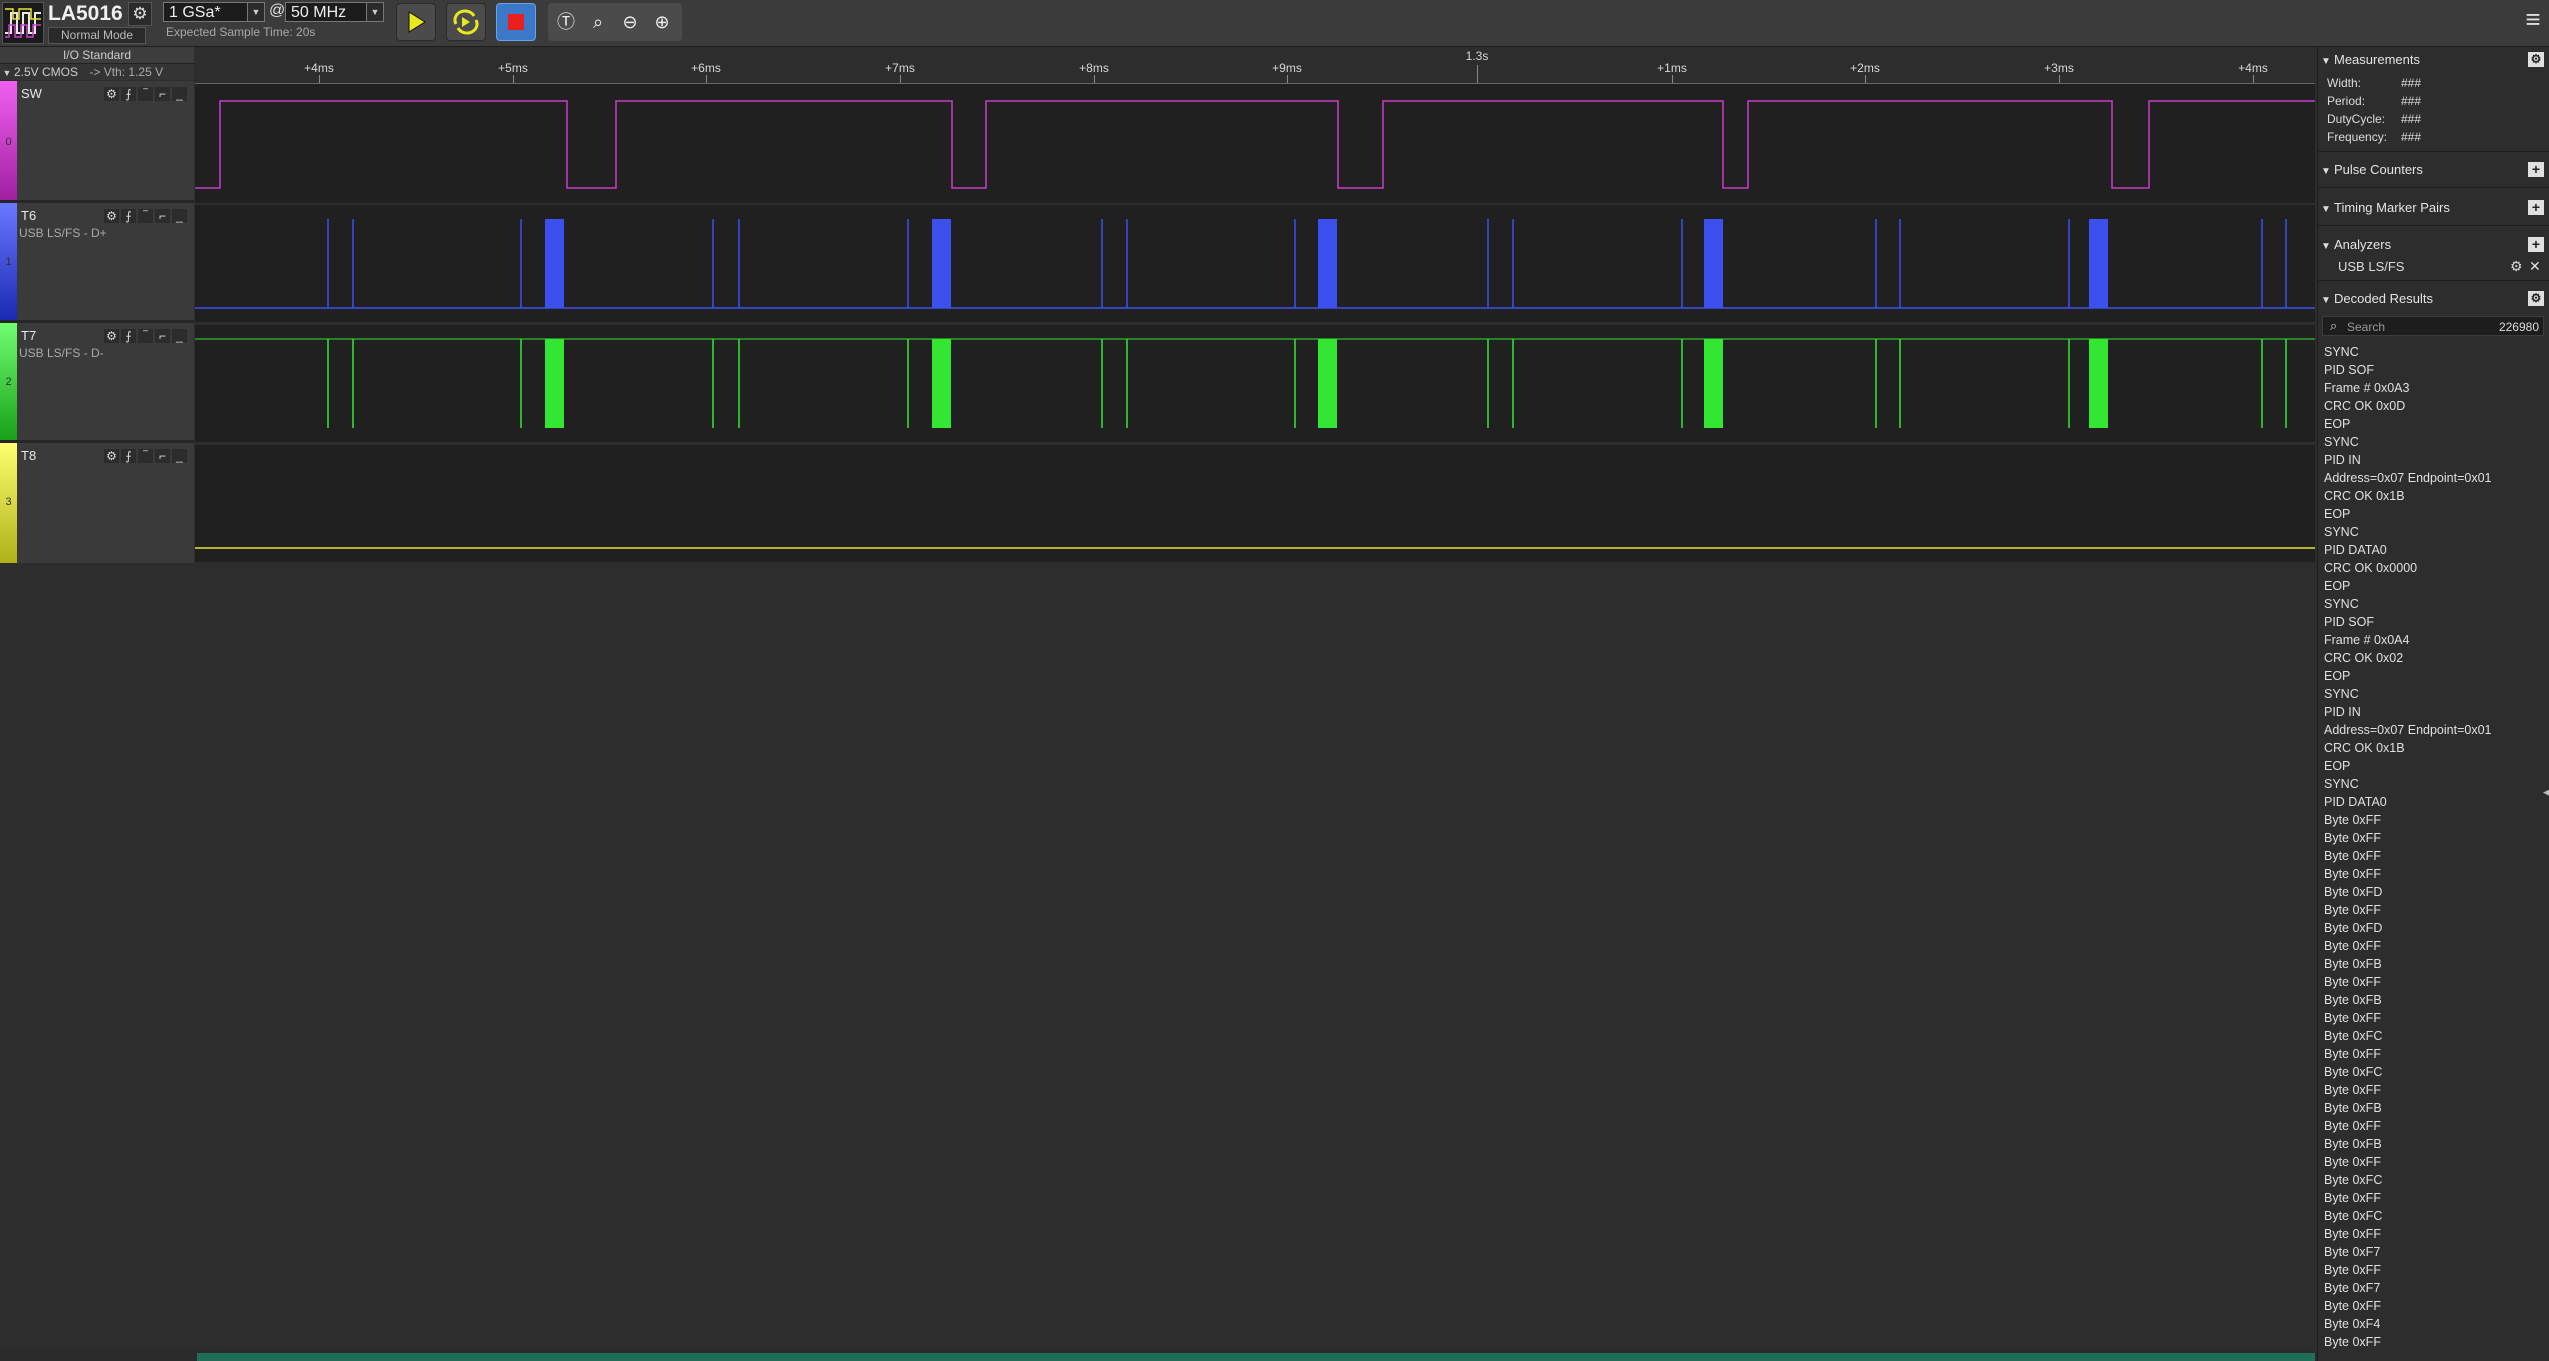  What do you see at coordinates (28, 335) in the screenshot?
I see `channel-name: T7` at bounding box center [28, 335].